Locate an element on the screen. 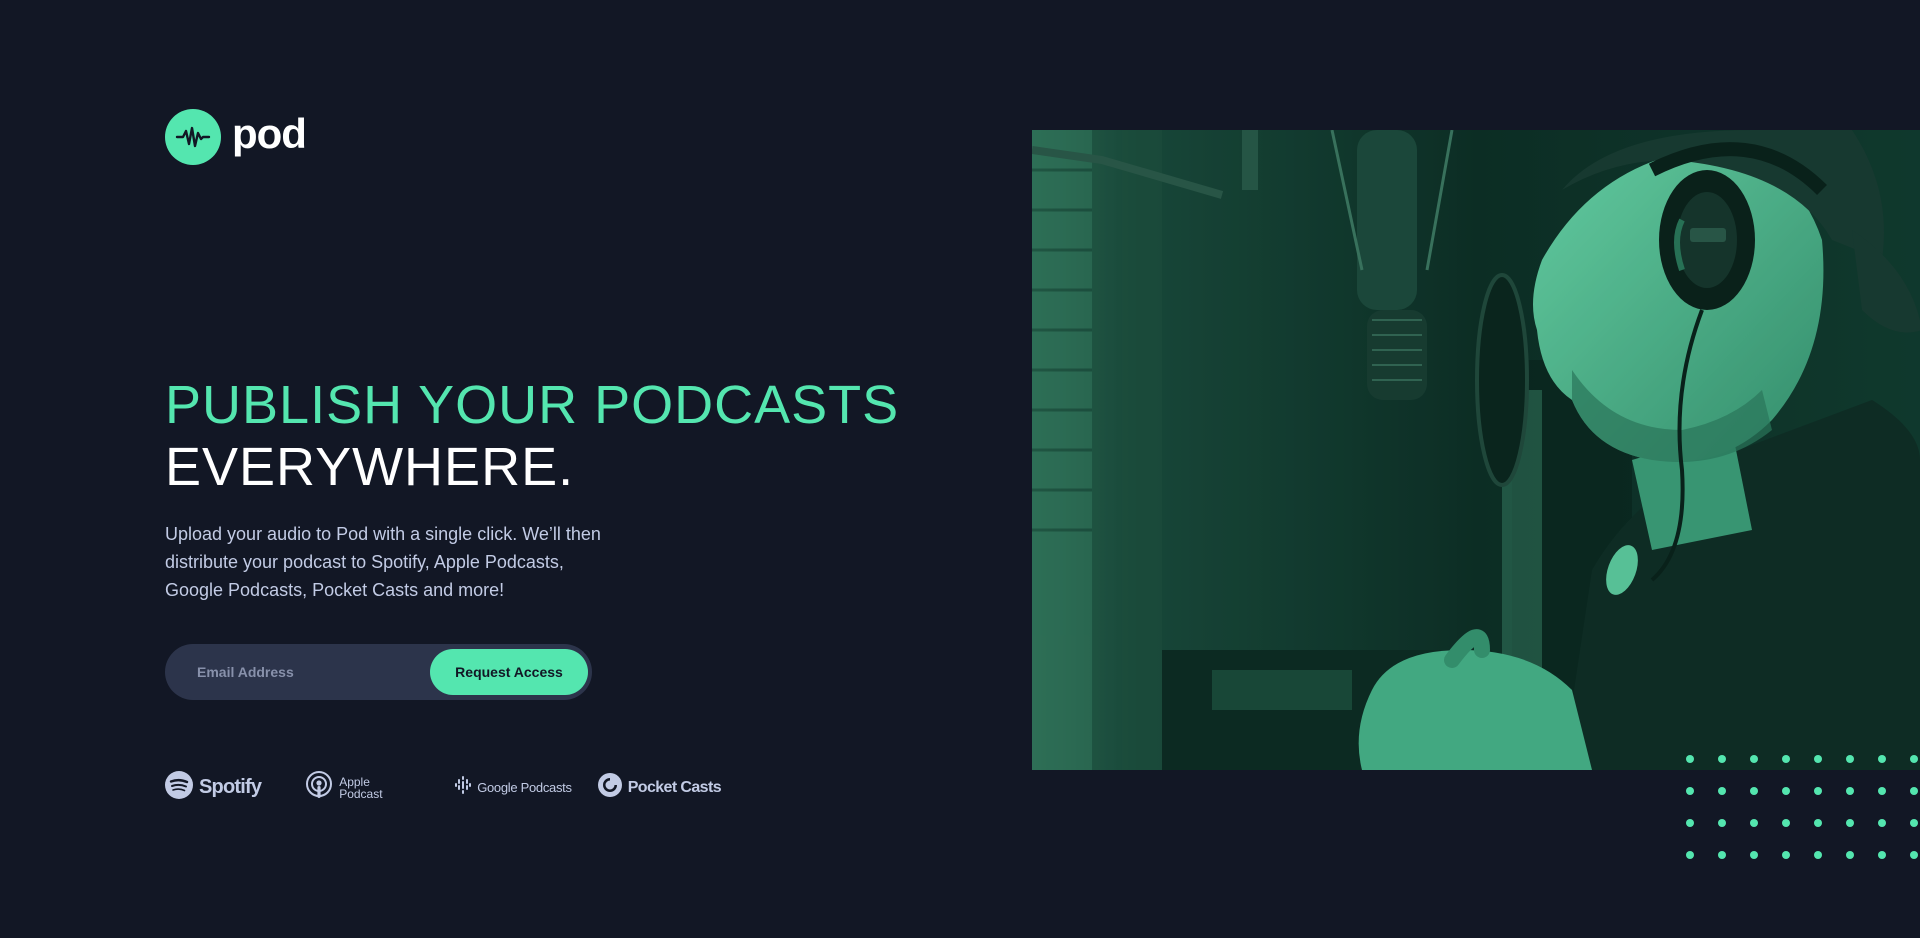 Image resolution: width=1920 pixels, height=938 pixels. logo: pod is located at coordinates (236, 137).